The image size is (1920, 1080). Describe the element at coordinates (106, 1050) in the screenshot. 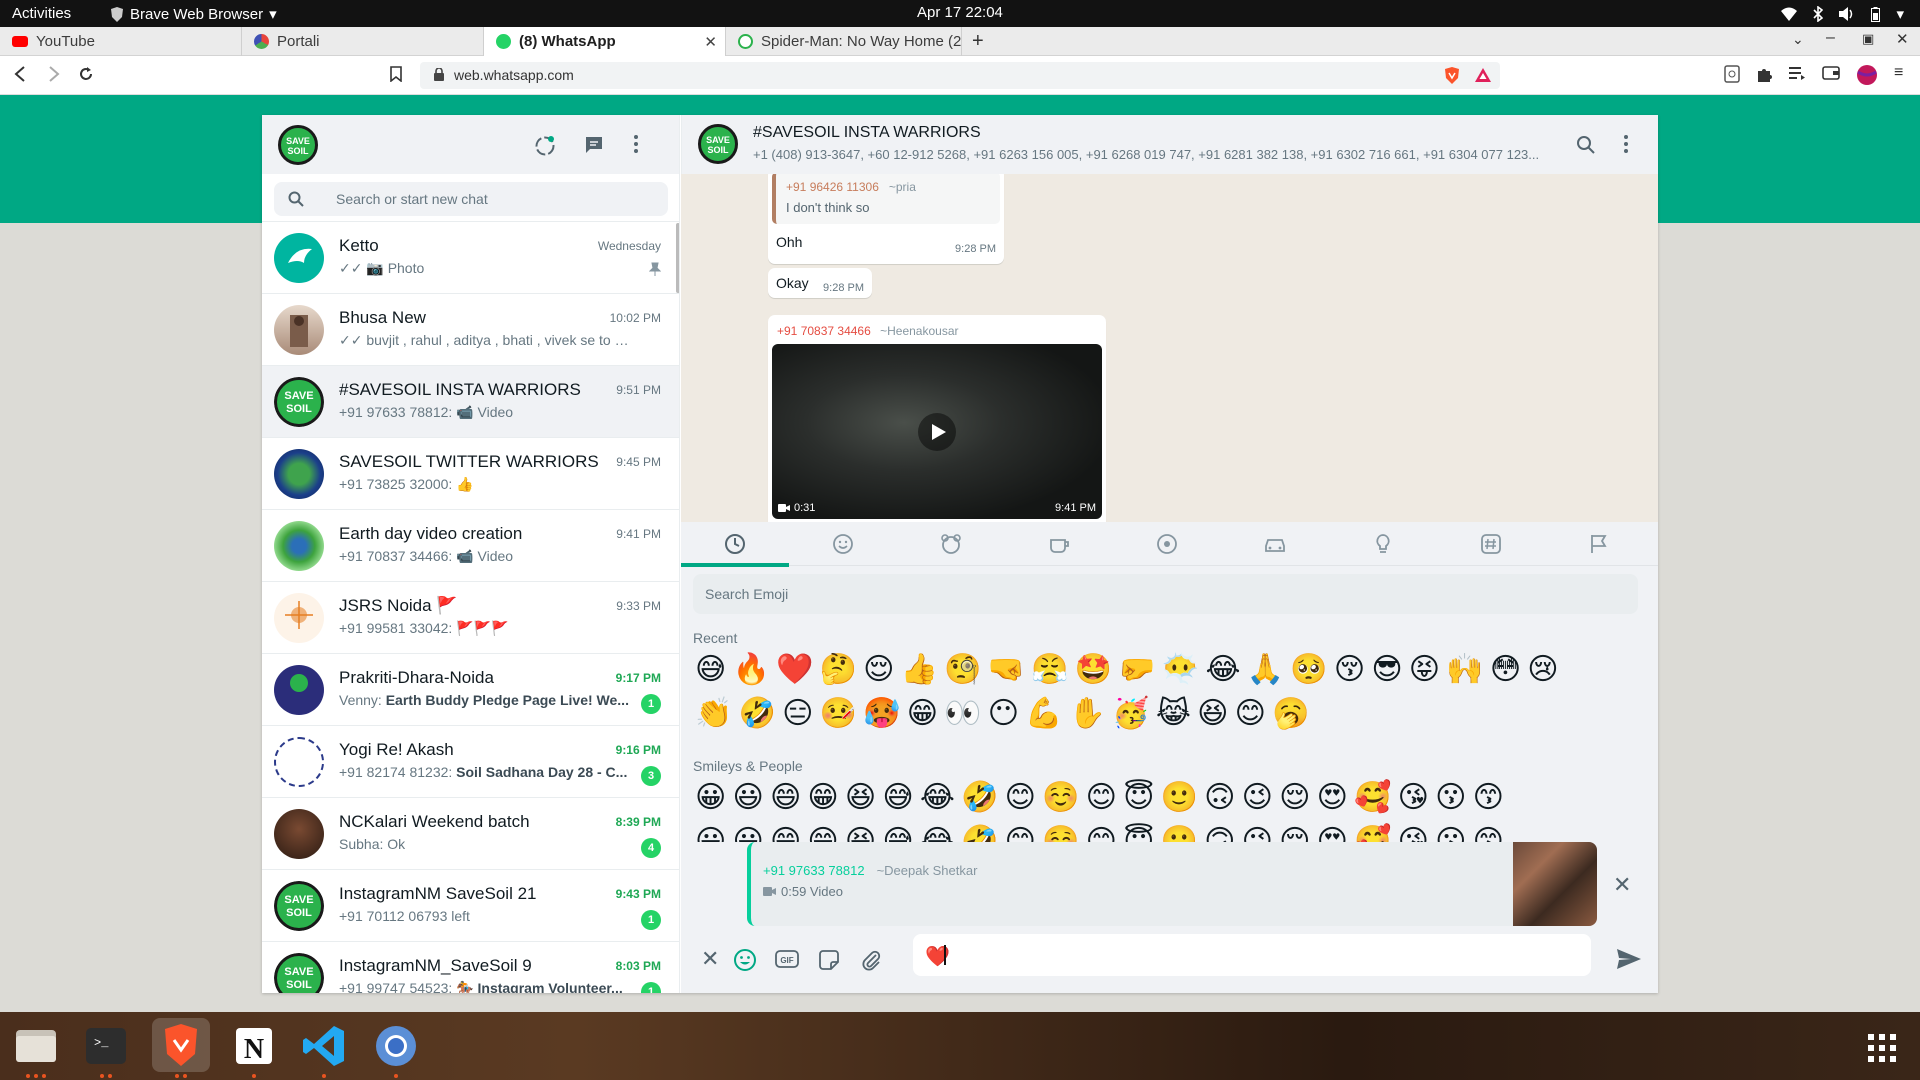

I see `terminal-app-icon: >_` at that location.